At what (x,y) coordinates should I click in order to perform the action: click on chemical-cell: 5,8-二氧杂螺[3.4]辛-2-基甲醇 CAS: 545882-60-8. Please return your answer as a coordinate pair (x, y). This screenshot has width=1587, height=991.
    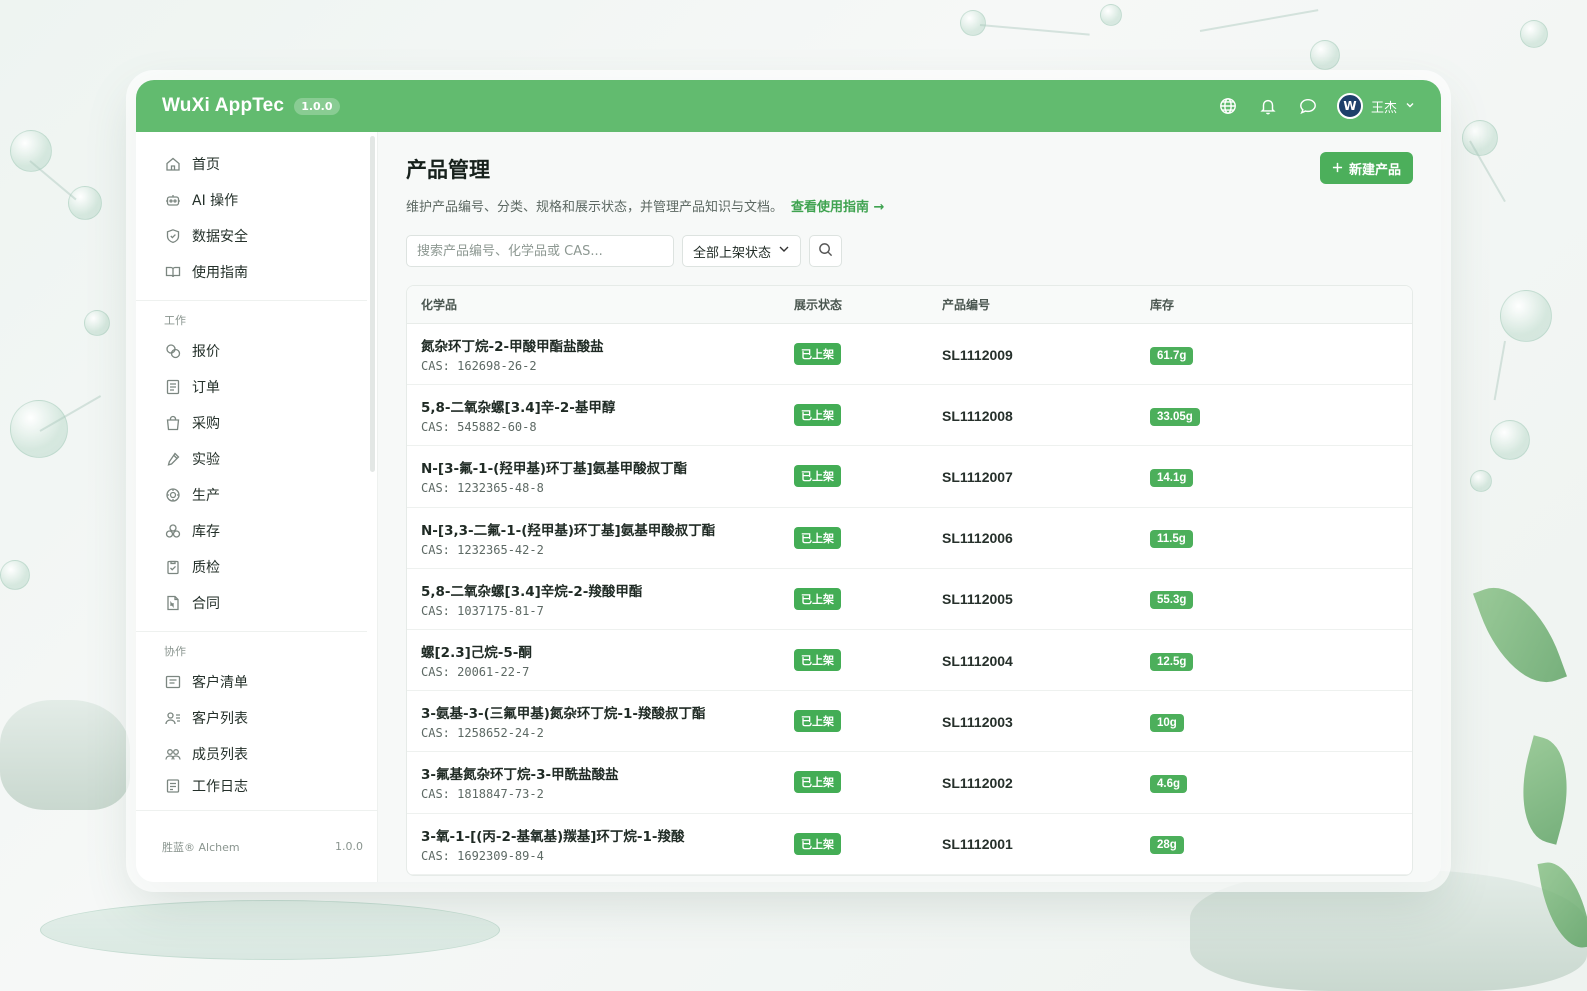
    Looking at the image, I should click on (600, 415).